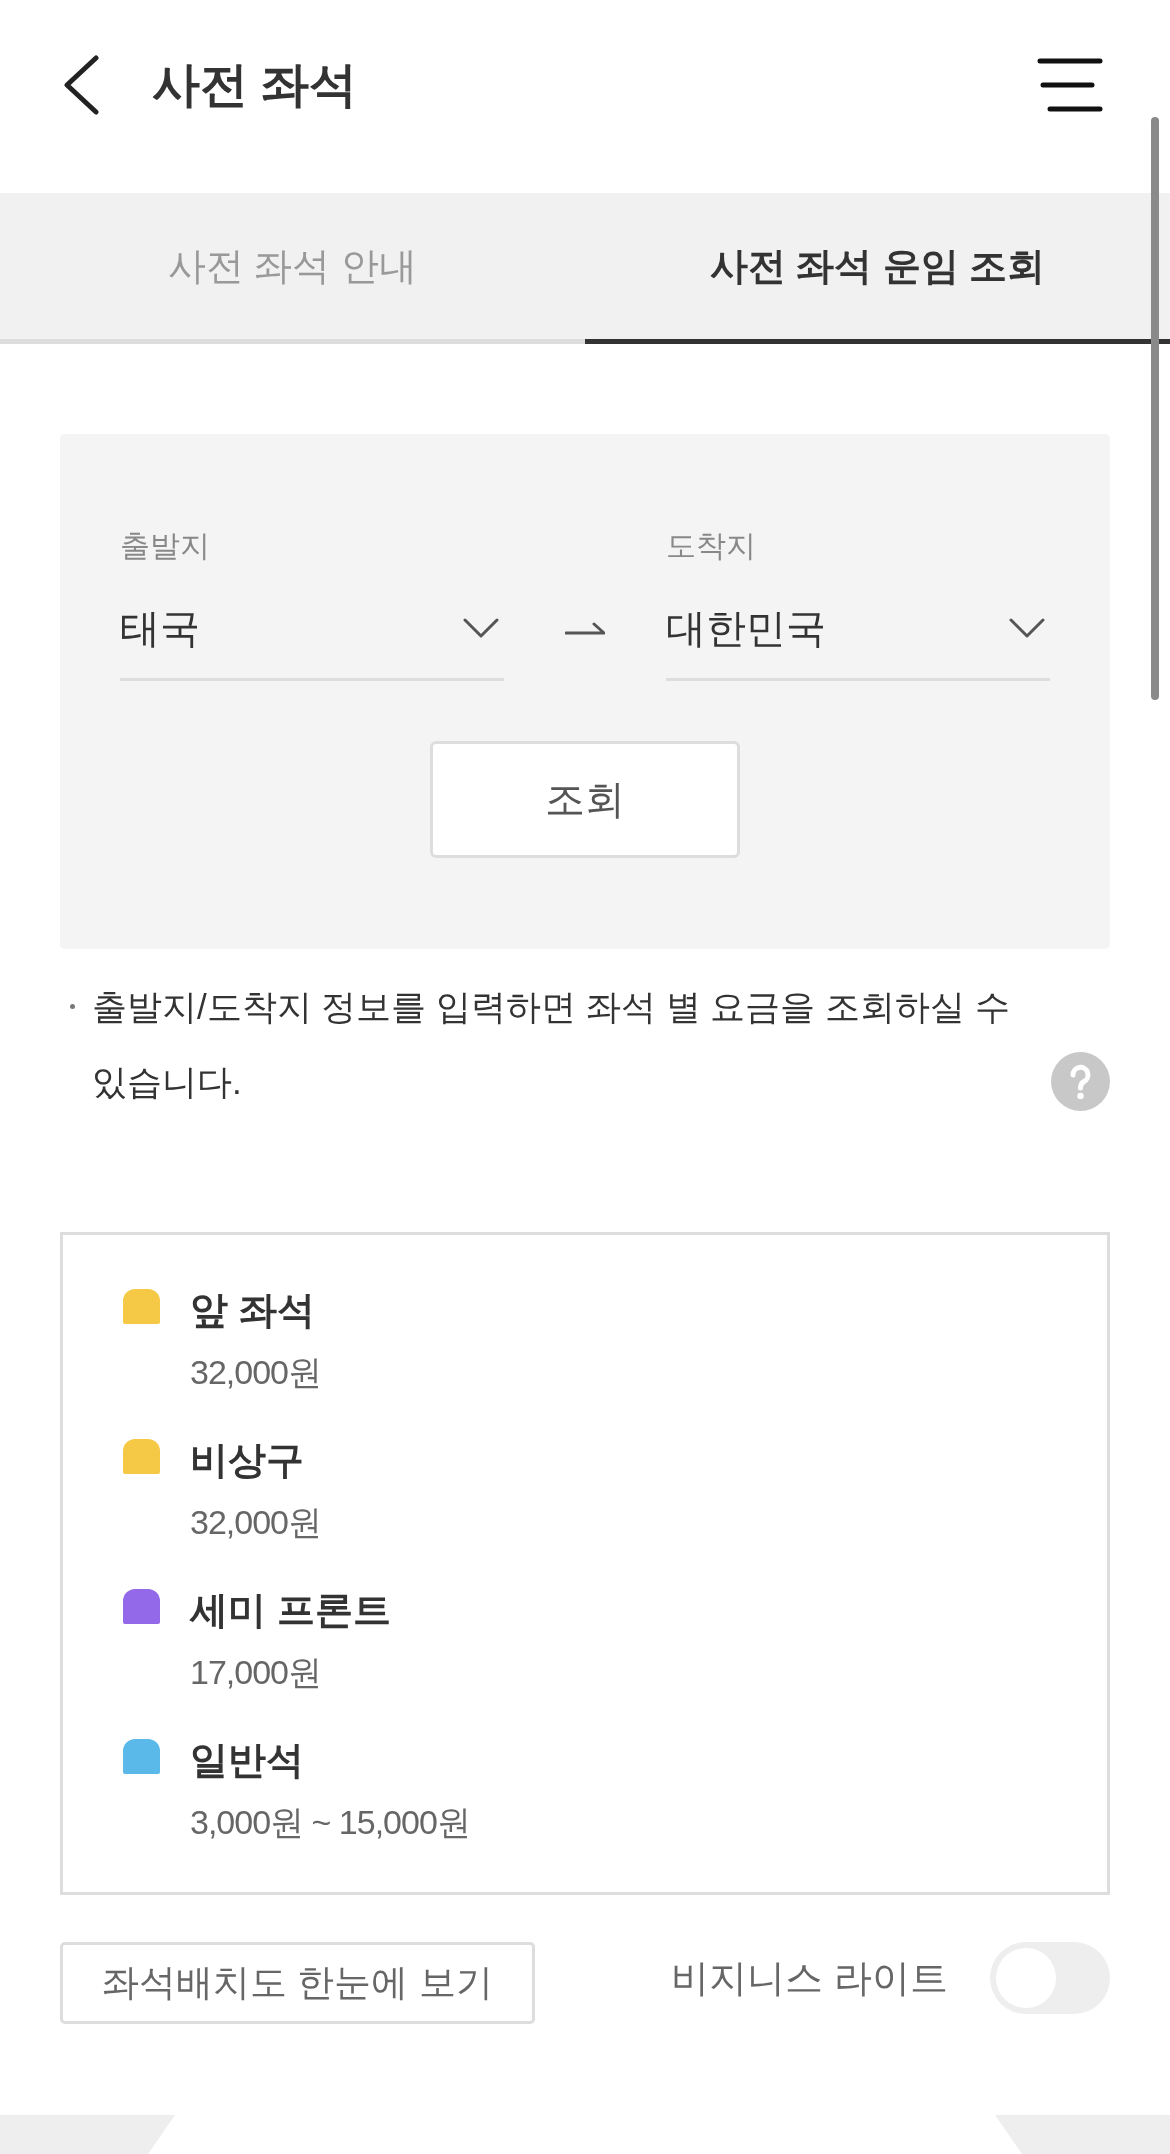  Describe the element at coordinates (297, 1983) in the screenshot. I see `seat-map-button: 좌석배치도 한눈에 보기` at that location.